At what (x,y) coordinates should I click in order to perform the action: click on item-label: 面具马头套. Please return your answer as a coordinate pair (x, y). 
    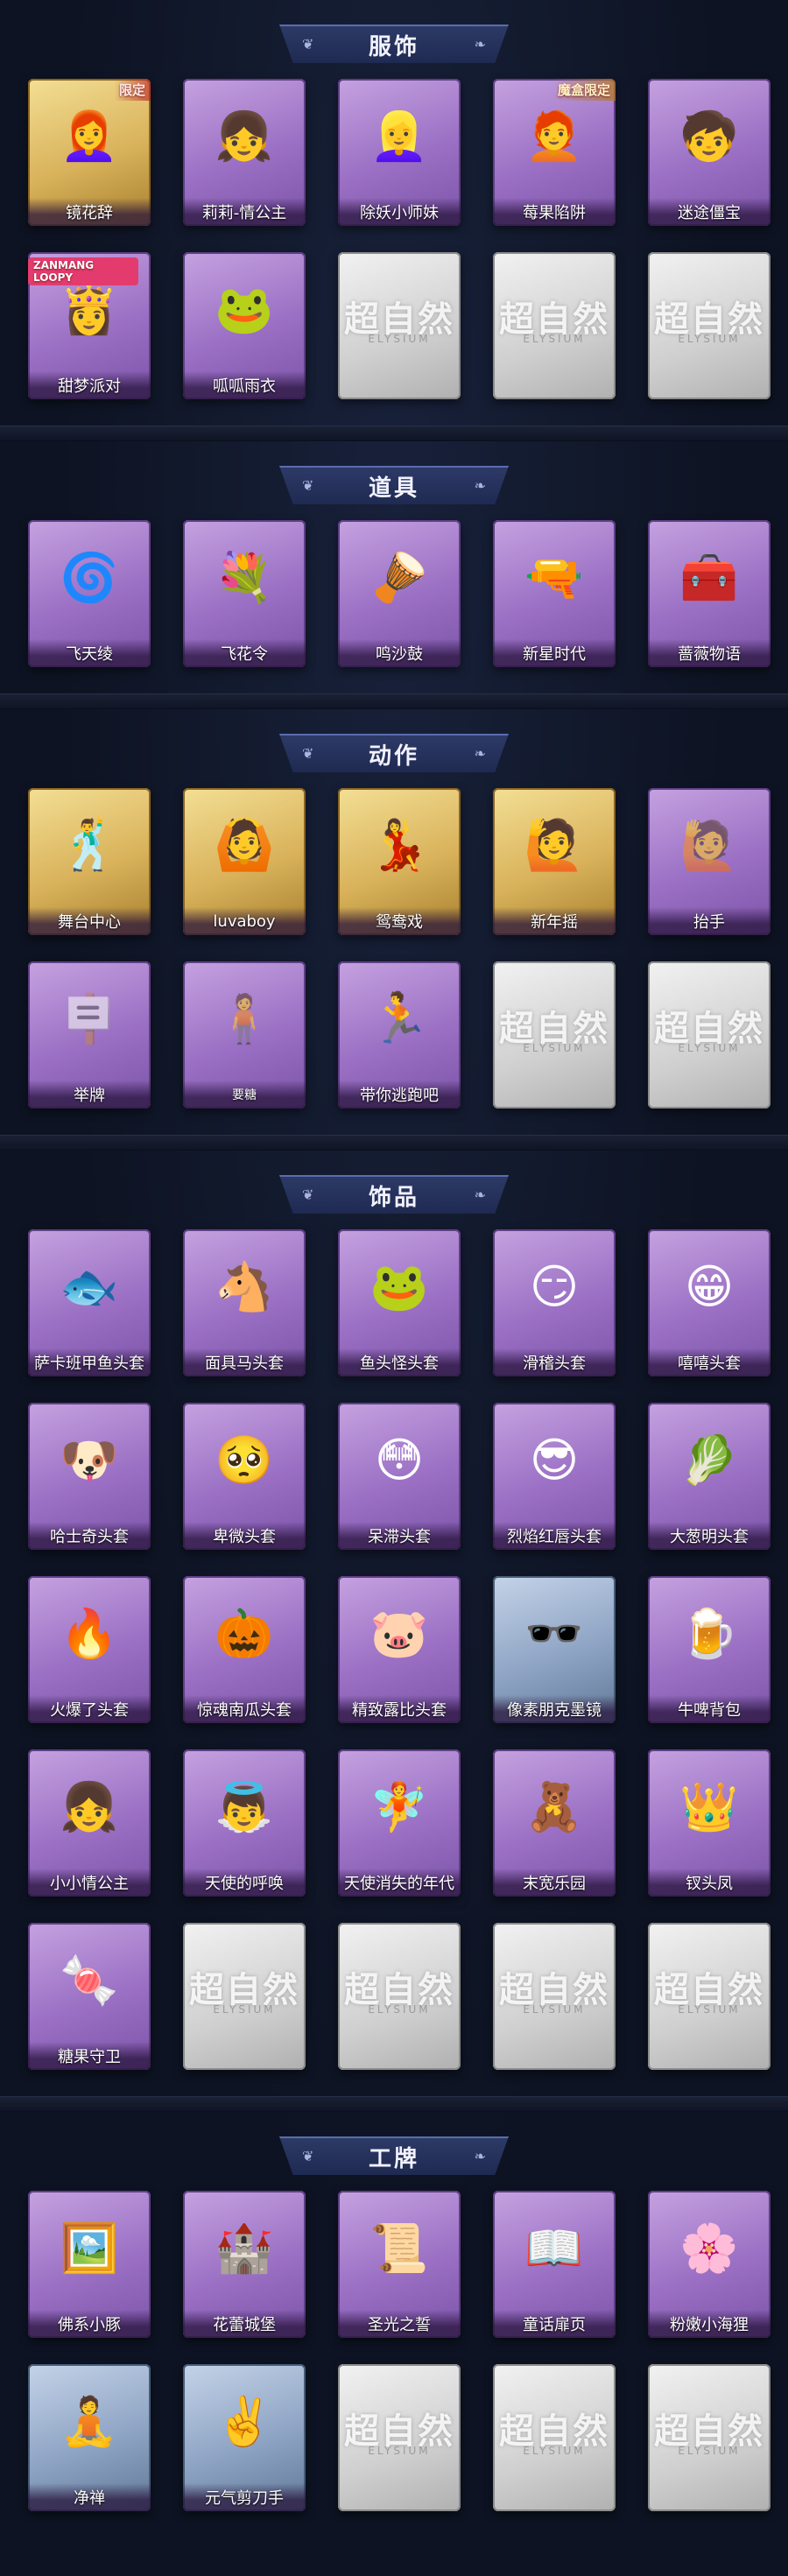
    Looking at the image, I should click on (244, 1362).